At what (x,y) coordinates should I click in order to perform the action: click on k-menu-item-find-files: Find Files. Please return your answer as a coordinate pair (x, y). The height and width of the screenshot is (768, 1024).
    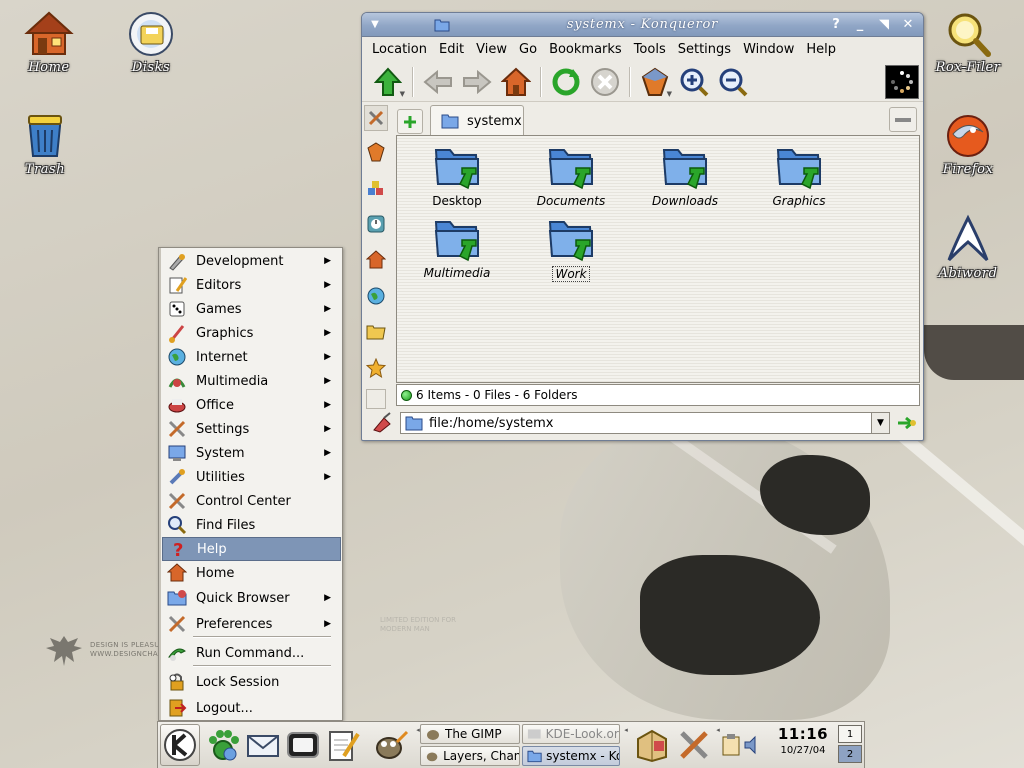
    Looking at the image, I should click on (251, 525).